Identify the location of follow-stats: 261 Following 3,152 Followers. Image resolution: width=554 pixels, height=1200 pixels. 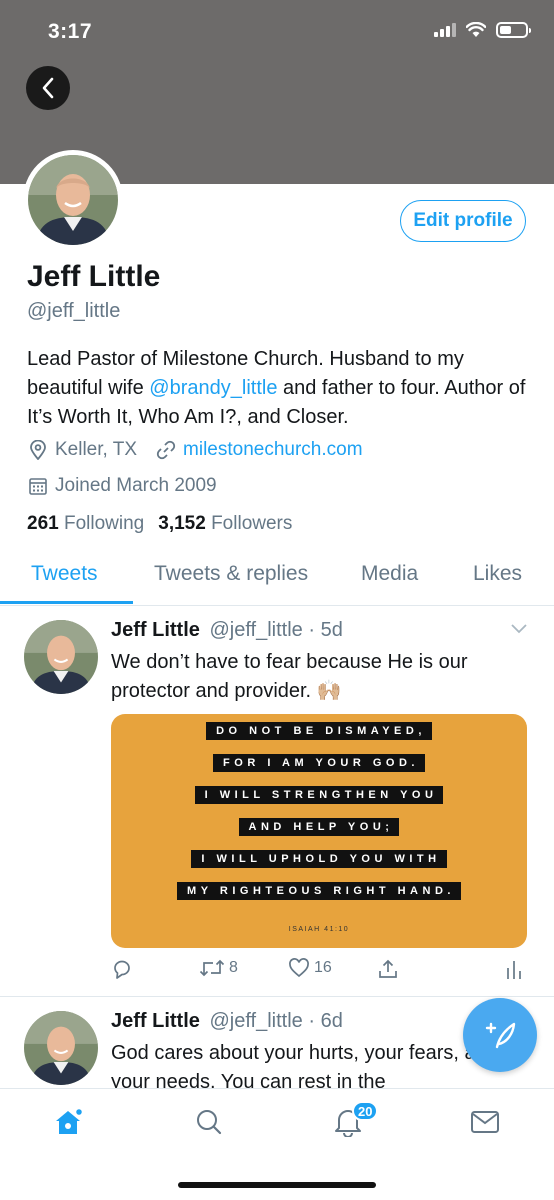
(159, 524).